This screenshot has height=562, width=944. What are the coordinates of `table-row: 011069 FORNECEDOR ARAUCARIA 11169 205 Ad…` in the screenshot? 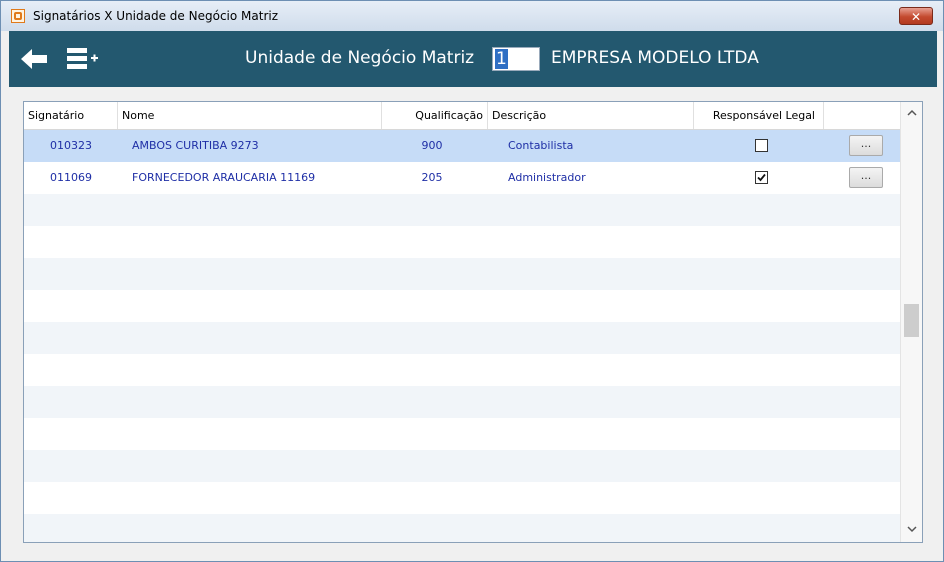 It's located at (462, 178).